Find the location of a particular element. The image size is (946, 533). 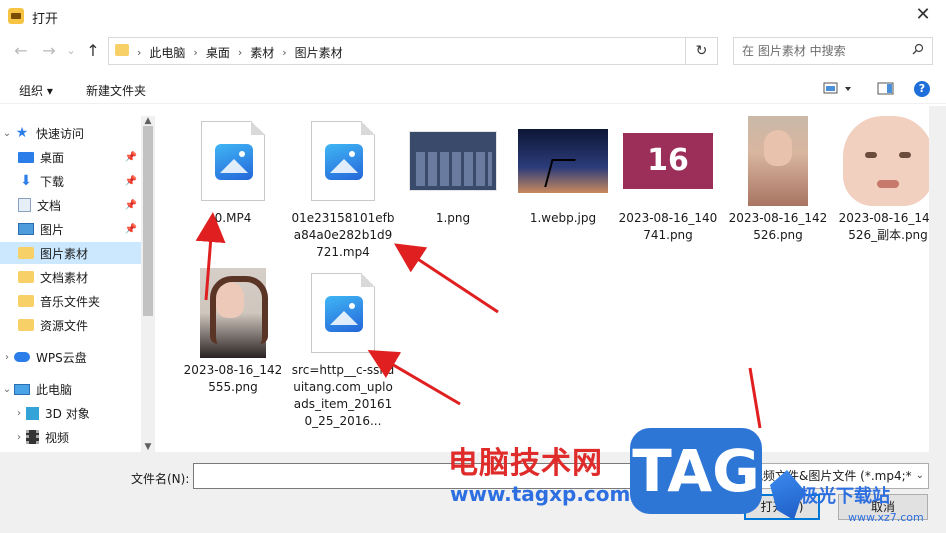

window-title: 打开 is located at coordinates (45, 19).